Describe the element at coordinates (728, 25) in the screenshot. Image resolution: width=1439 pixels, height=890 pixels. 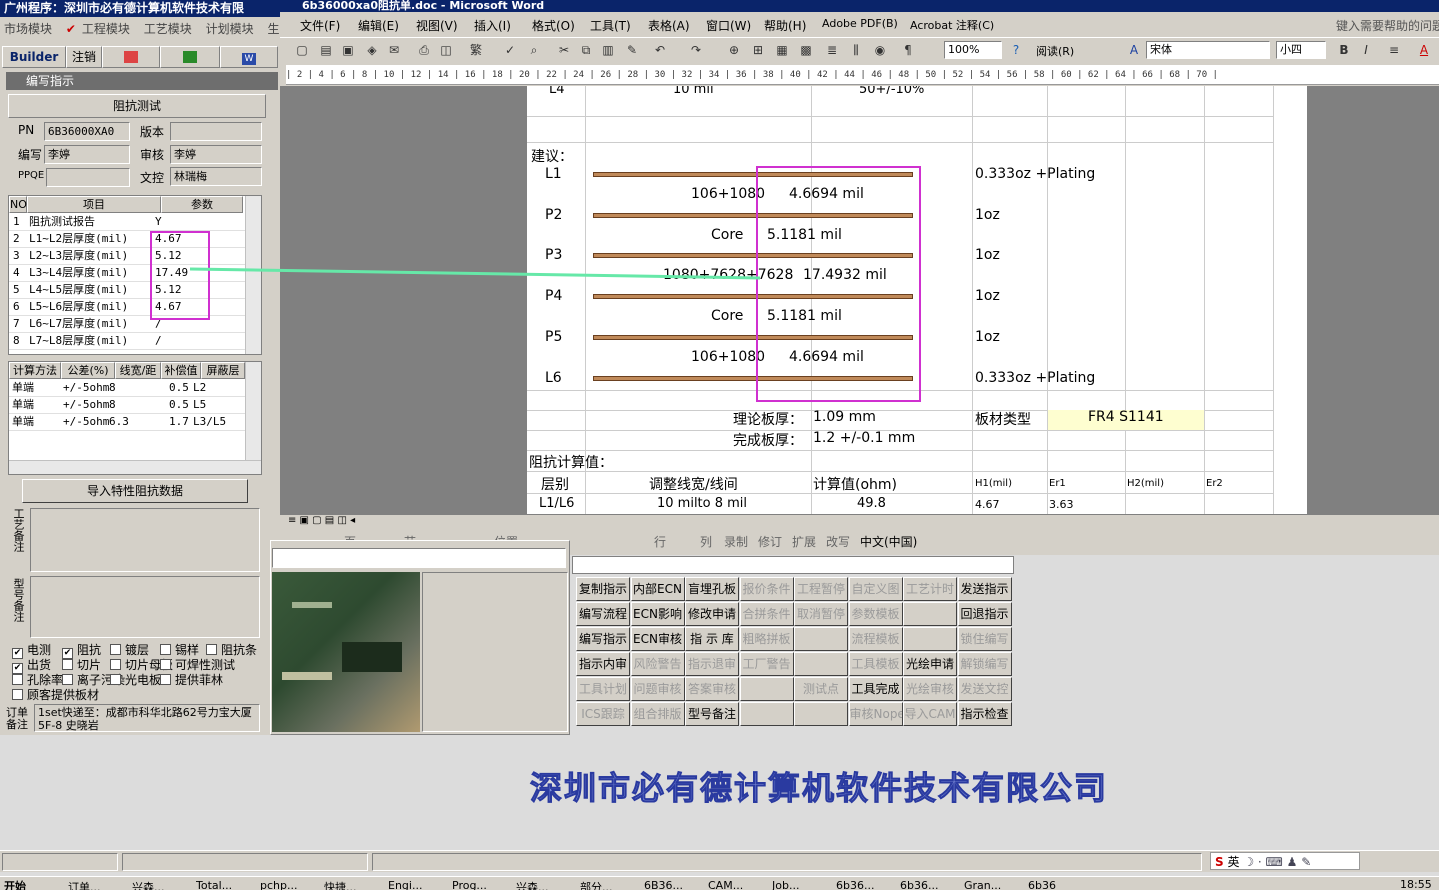
I see `menu-window: 窗口(W)` at that location.